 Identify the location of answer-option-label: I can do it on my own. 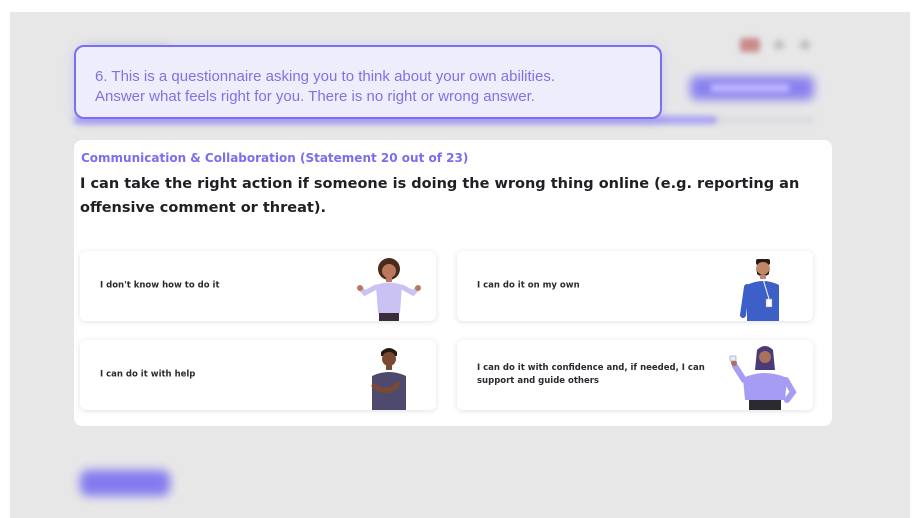
(528, 285).